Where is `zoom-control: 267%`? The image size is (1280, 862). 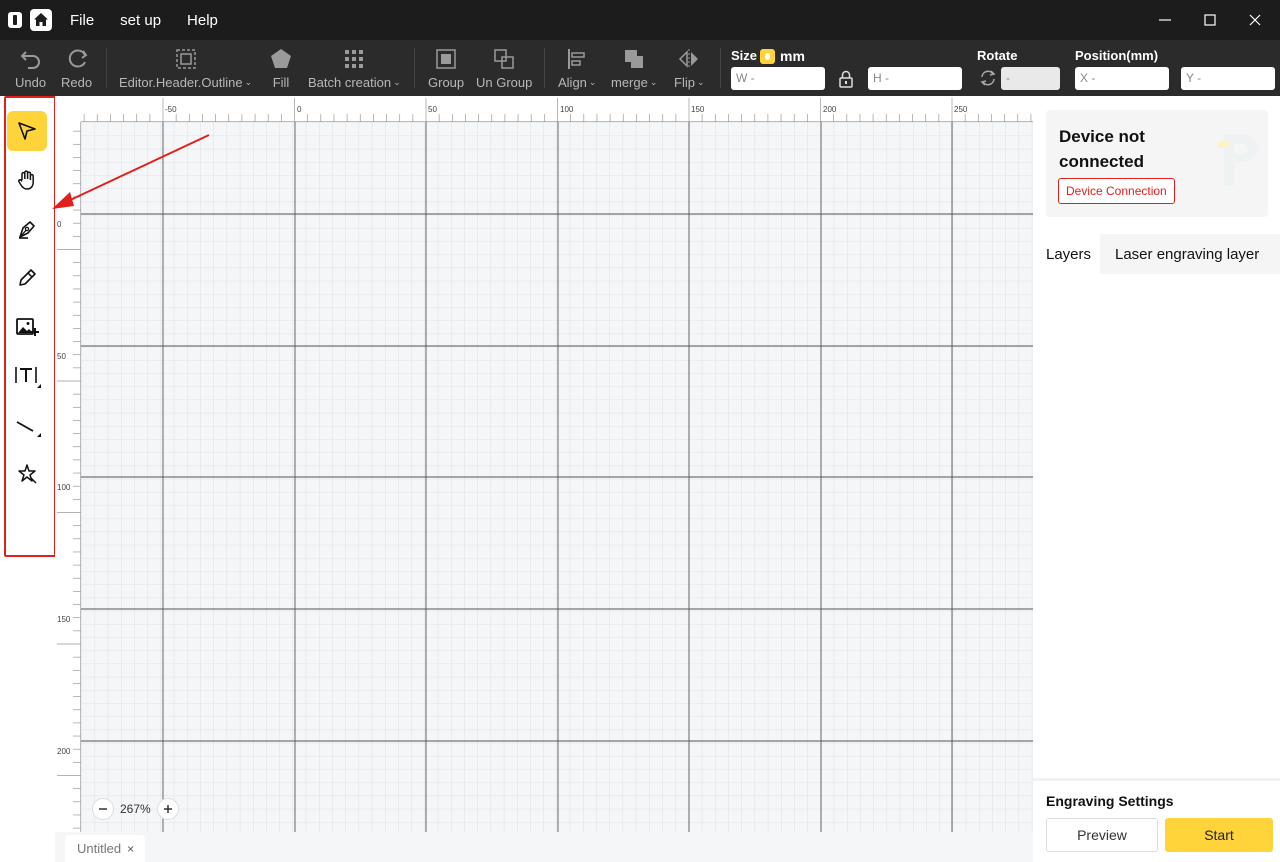 zoom-control: 267% is located at coordinates (135, 809).